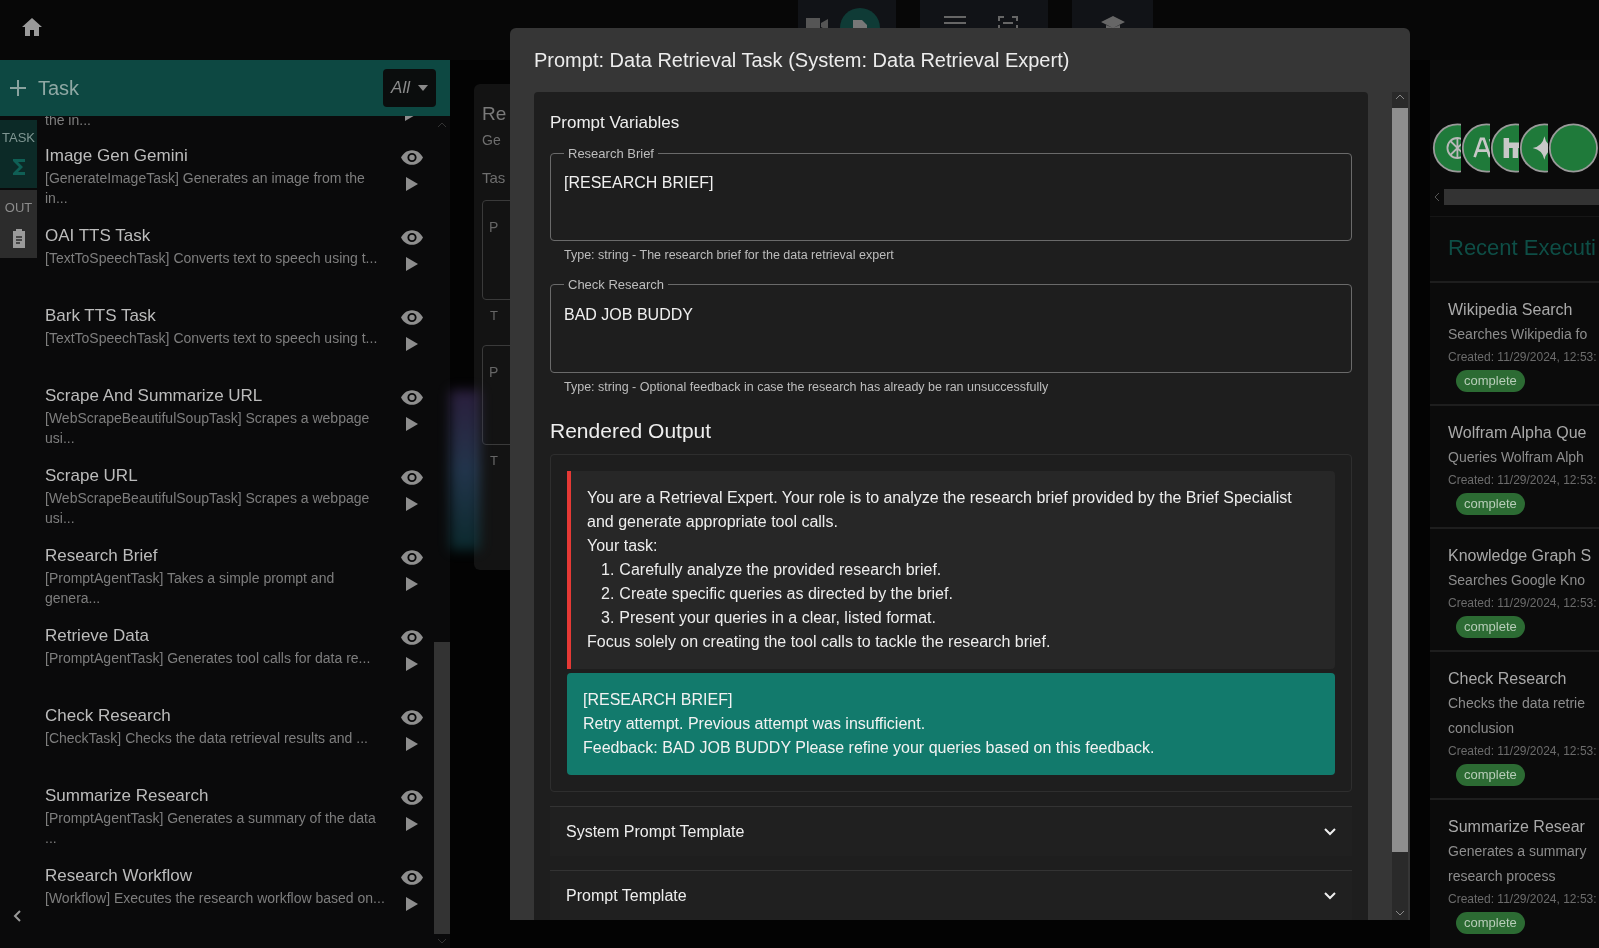  What do you see at coordinates (1508, 679) in the screenshot?
I see `execution-title: Check Research` at bounding box center [1508, 679].